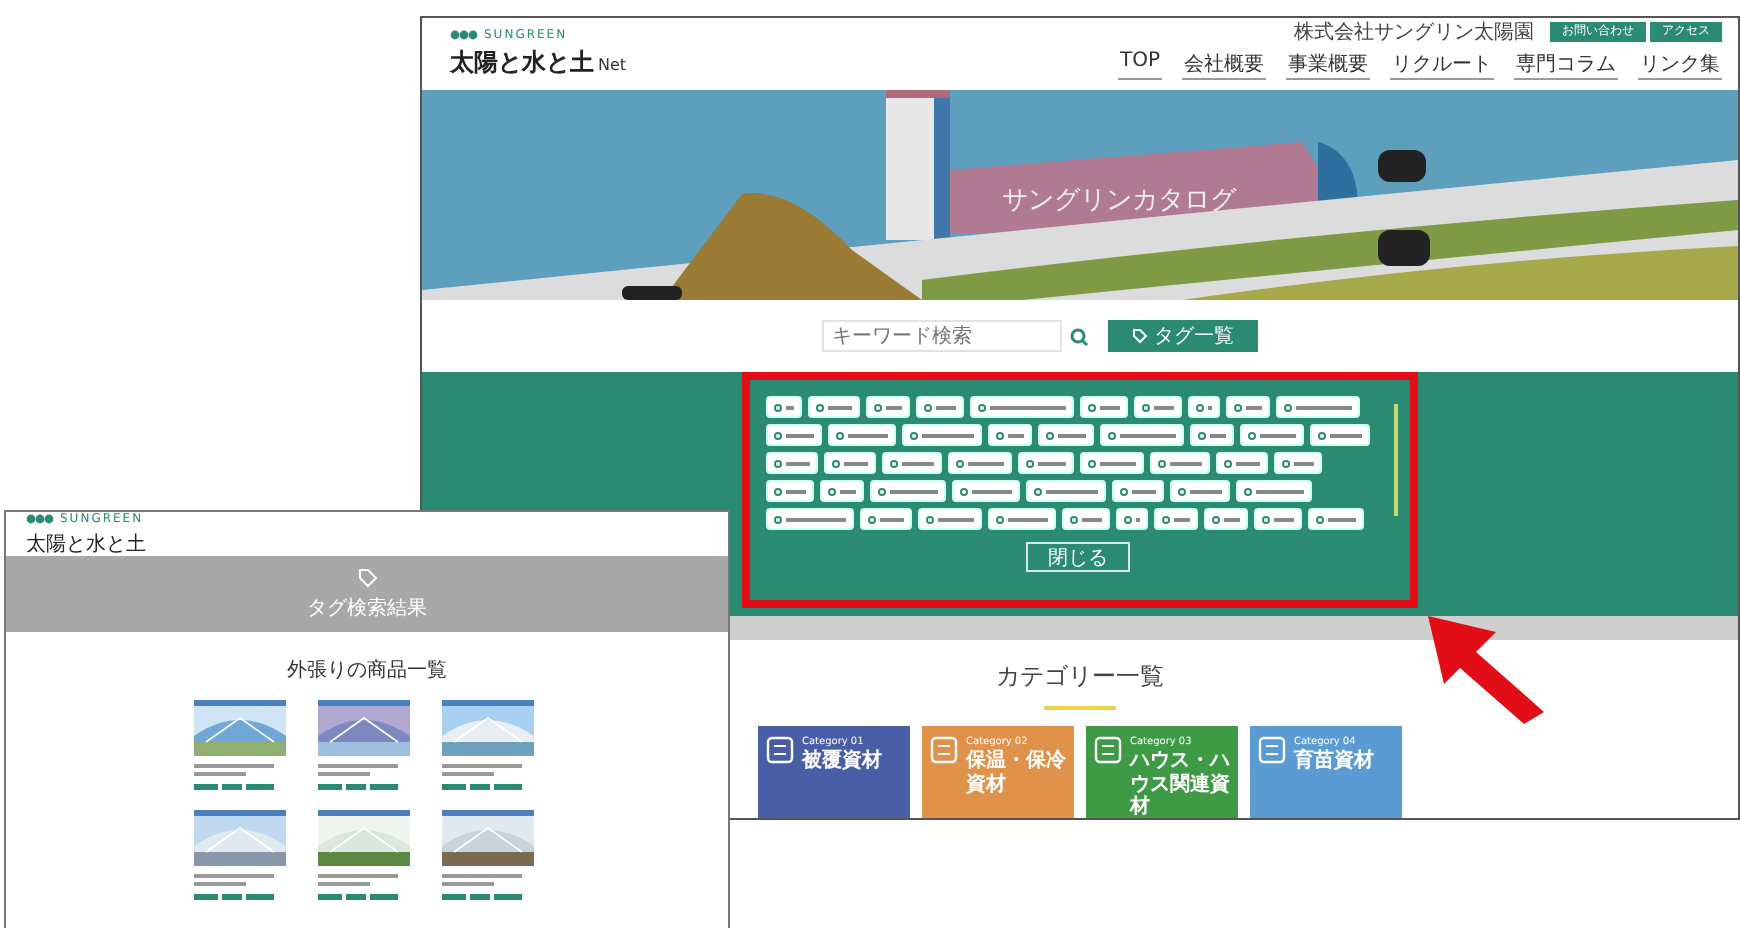 The height and width of the screenshot is (928, 1740). Describe the element at coordinates (1016, 773) in the screenshot. I see `category-name: 保温・保冷資材` at that location.